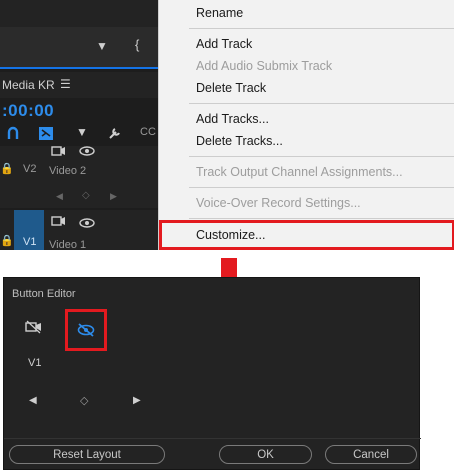 The height and width of the screenshot is (475, 454). I want to click on track-name: Video 2, so click(67, 171).